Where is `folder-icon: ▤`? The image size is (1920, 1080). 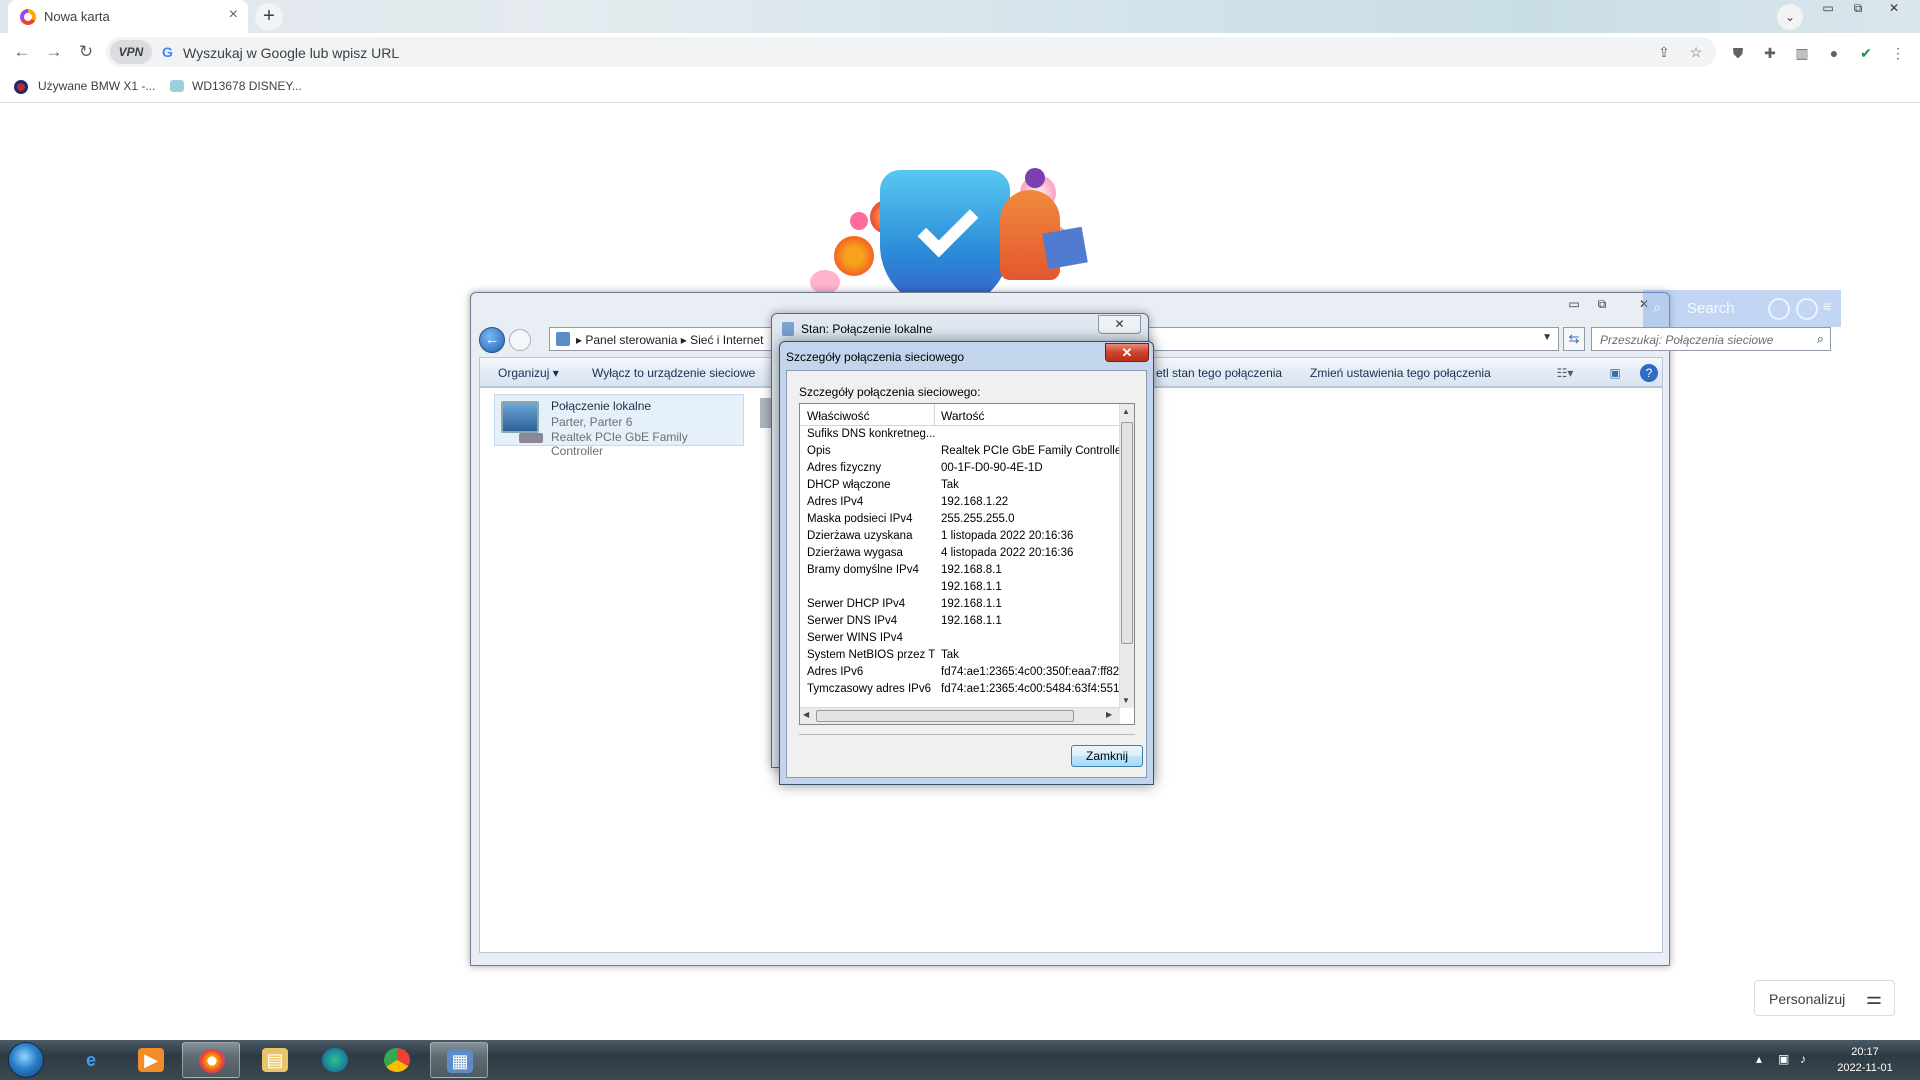 folder-icon: ▤ is located at coordinates (275, 1060).